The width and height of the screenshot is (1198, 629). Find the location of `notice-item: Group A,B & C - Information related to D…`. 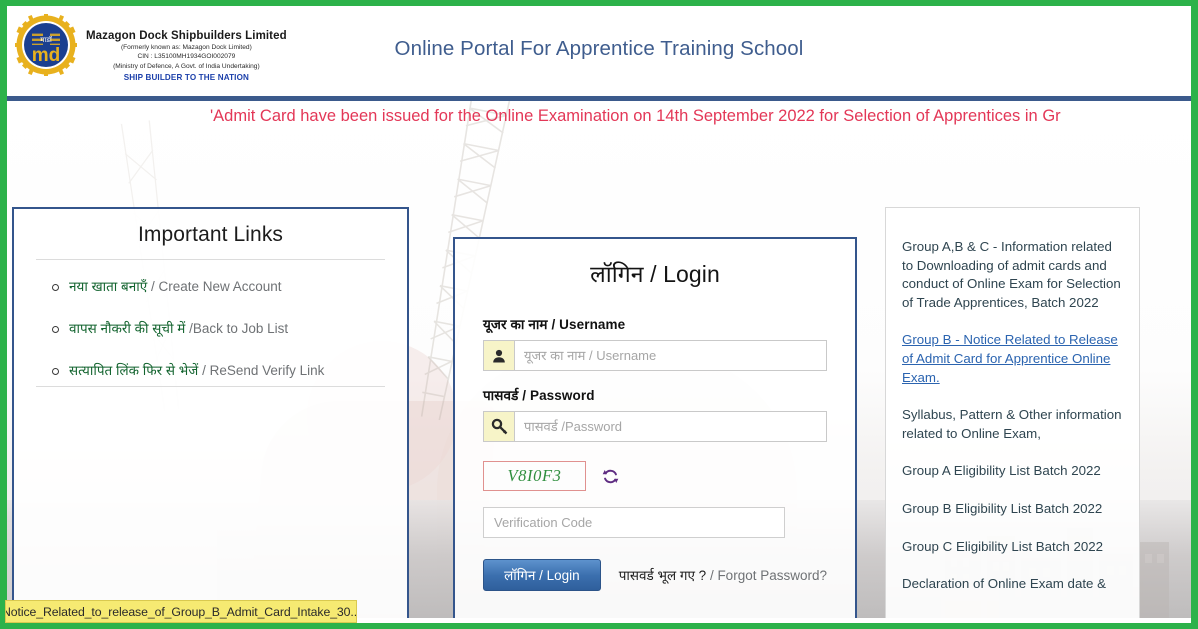

notice-item: Group A,B & C - Information related to D… is located at coordinates (1011, 274).